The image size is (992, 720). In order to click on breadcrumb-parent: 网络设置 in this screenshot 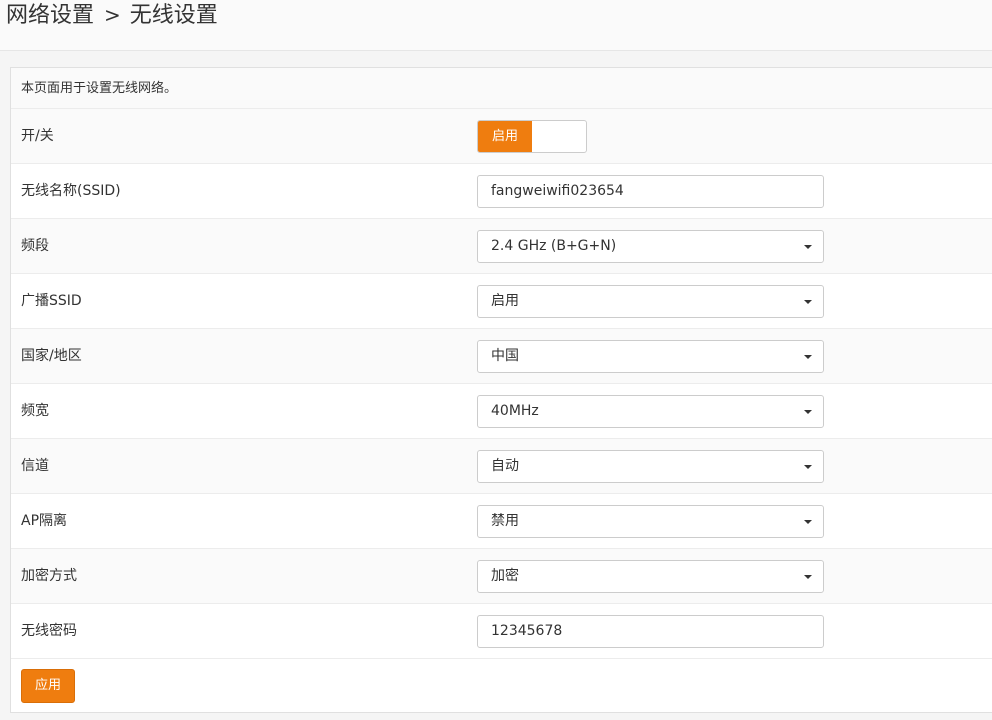, I will do `click(50, 15)`.